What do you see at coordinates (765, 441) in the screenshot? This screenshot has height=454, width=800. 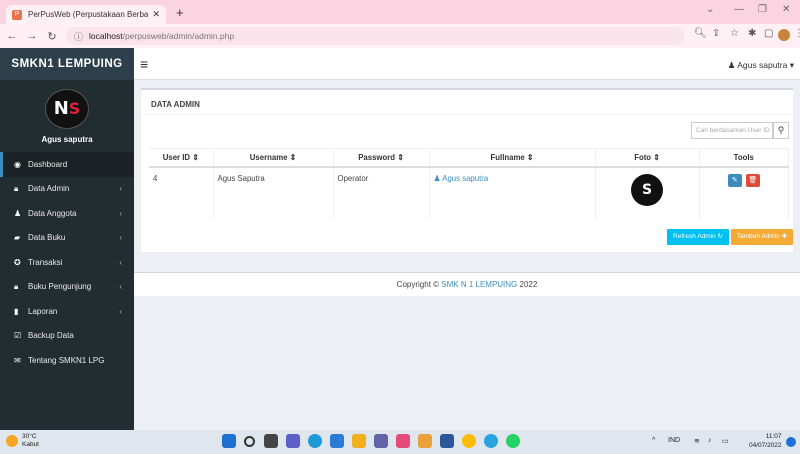 I see `clock: 11:07 04/07/2022` at bounding box center [765, 441].